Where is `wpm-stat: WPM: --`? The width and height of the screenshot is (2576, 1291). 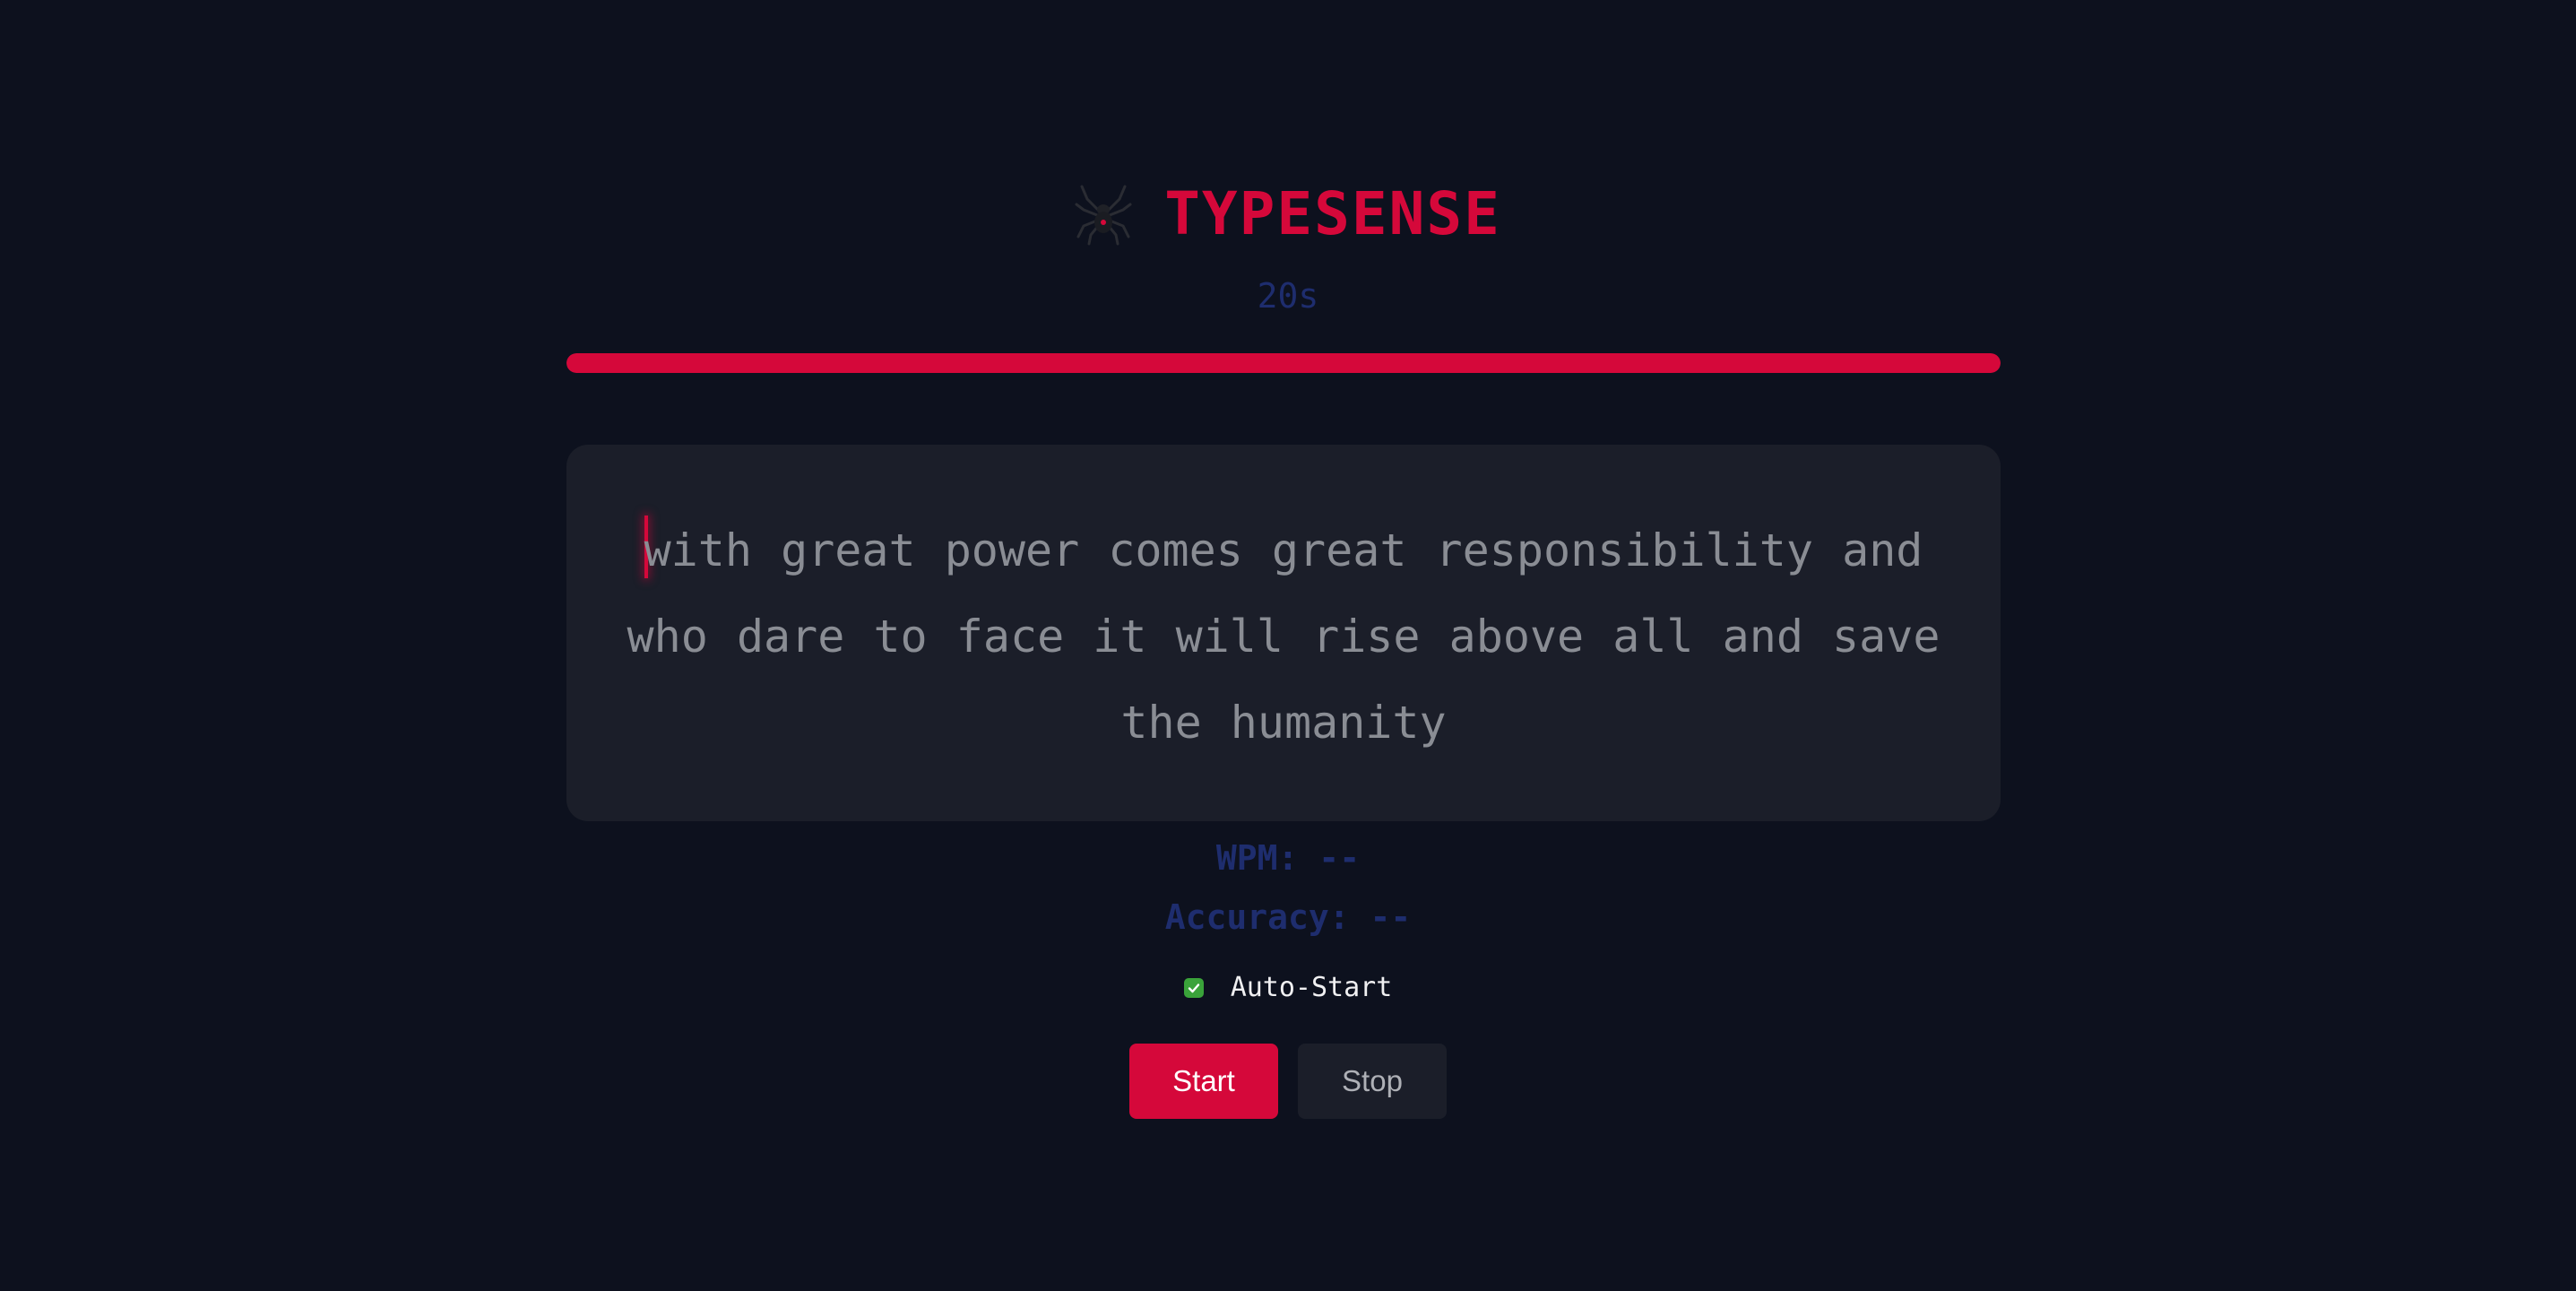
wpm-stat: WPM: -- is located at coordinates (1288, 858).